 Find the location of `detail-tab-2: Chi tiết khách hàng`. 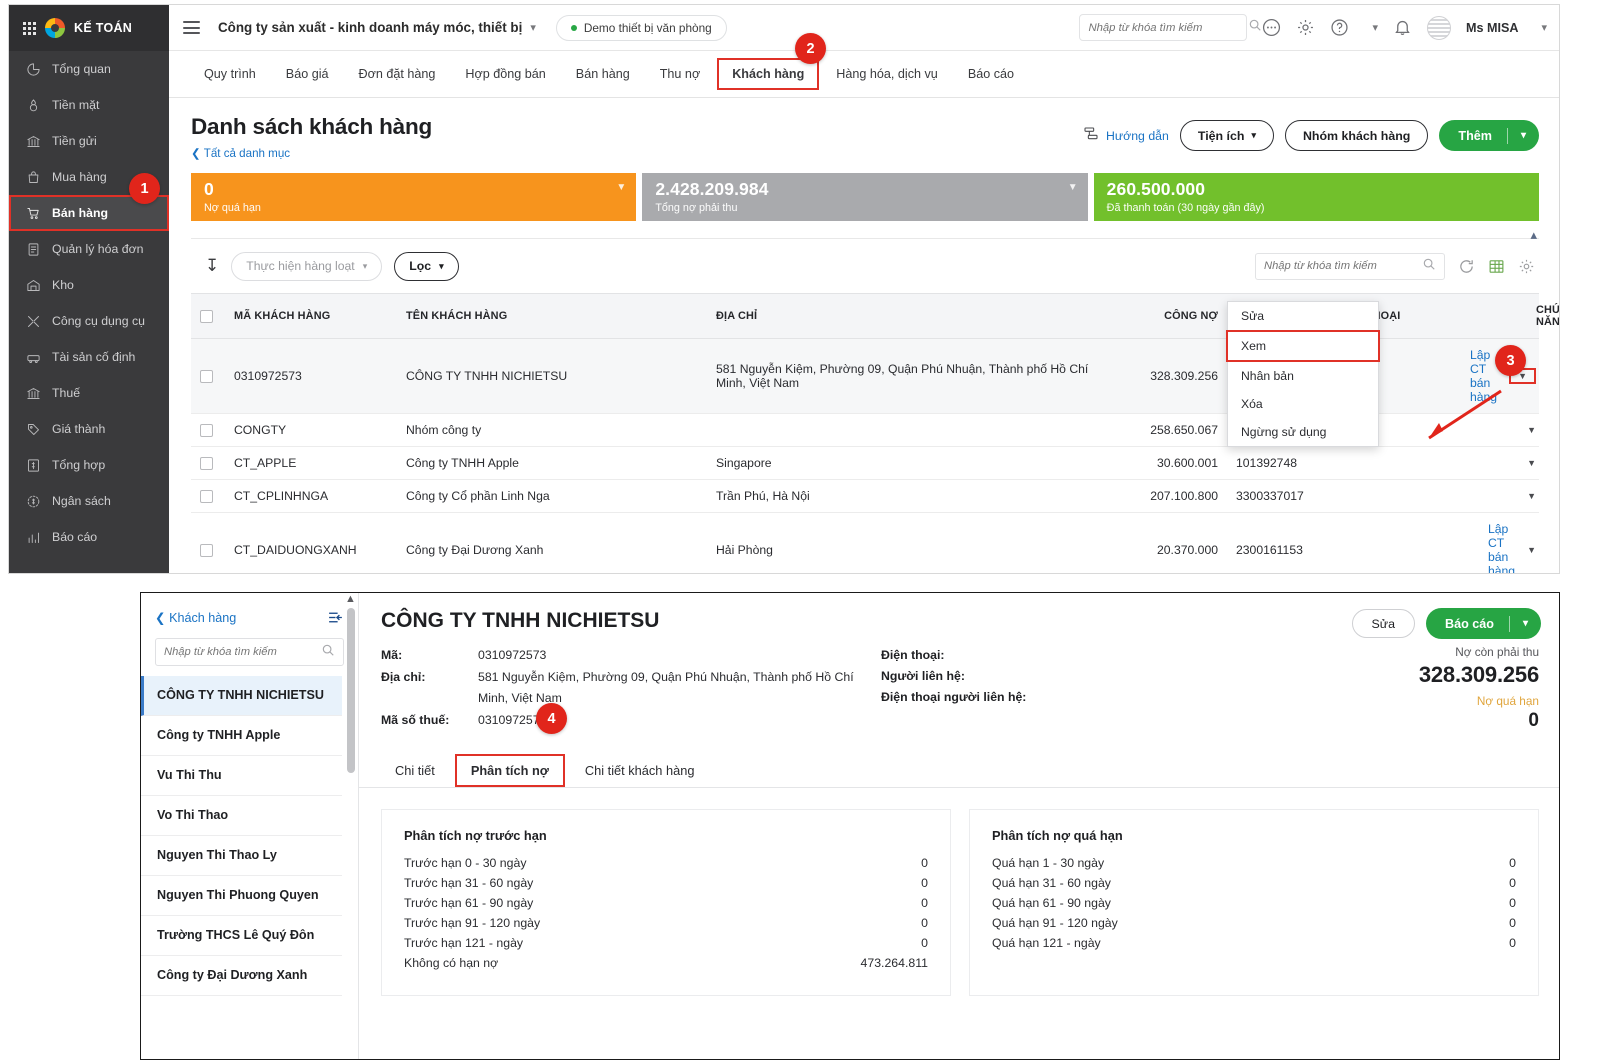

detail-tab-2: Chi tiết khách hàng is located at coordinates (640, 770).